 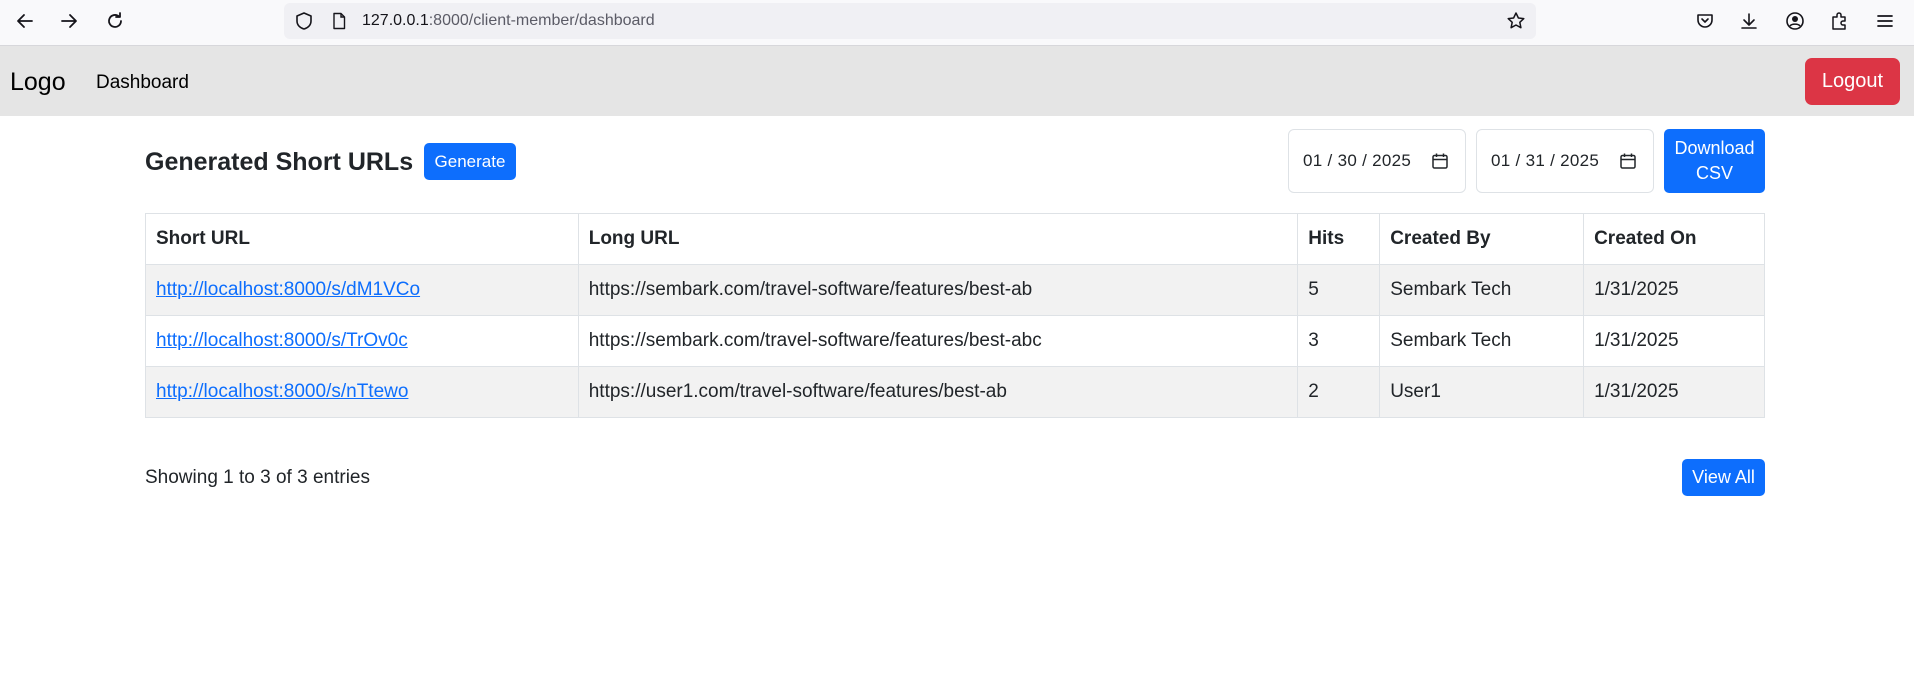 I want to click on column-header-hits: Hits, so click(x=1339, y=239).